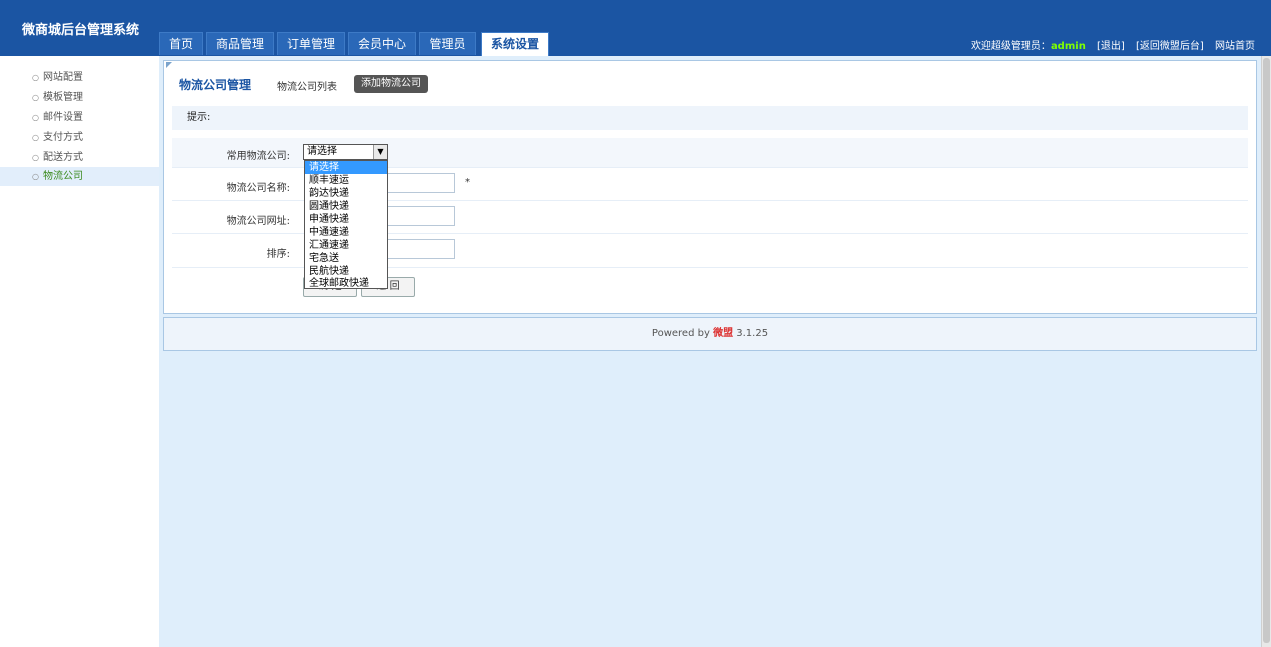  I want to click on footer: Powered by 微盟 3.1.25, so click(710, 334).